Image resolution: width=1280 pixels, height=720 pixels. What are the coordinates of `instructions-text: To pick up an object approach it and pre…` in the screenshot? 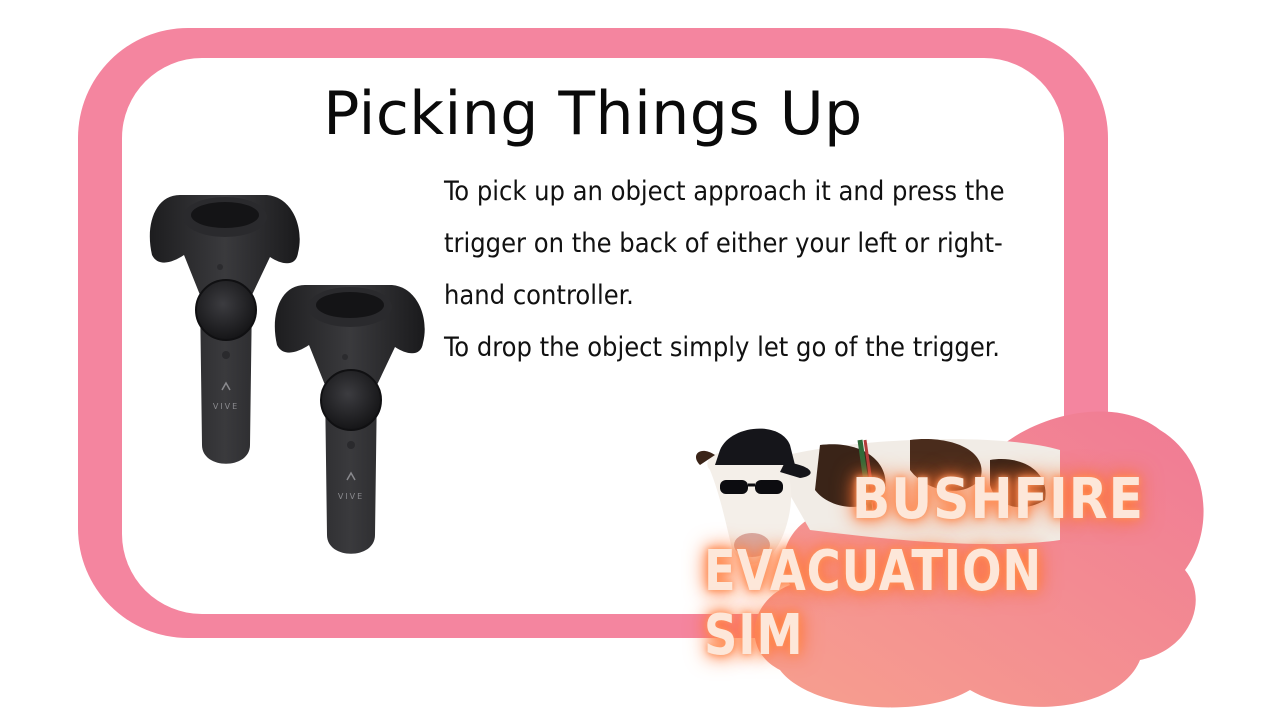 It's located at (744, 270).